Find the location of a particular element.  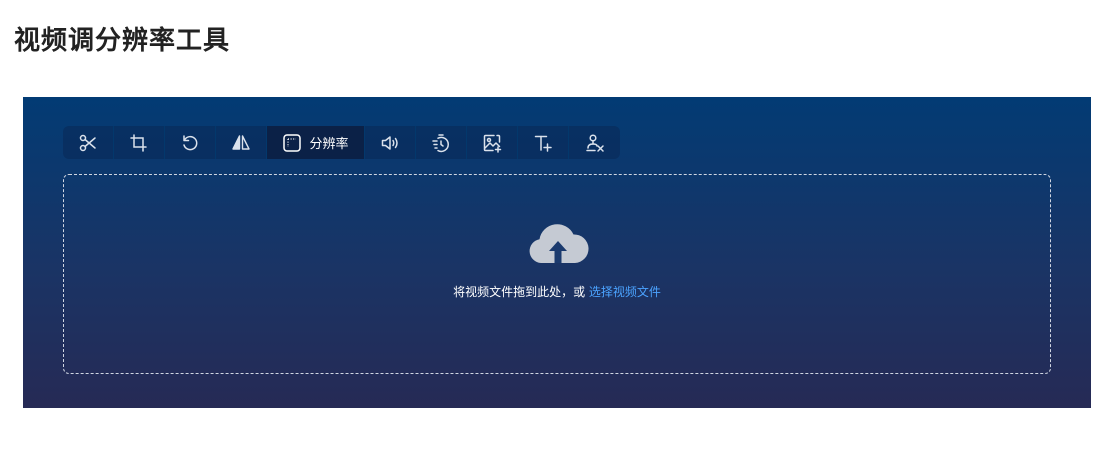

rotate-tool-button is located at coordinates (190, 142).